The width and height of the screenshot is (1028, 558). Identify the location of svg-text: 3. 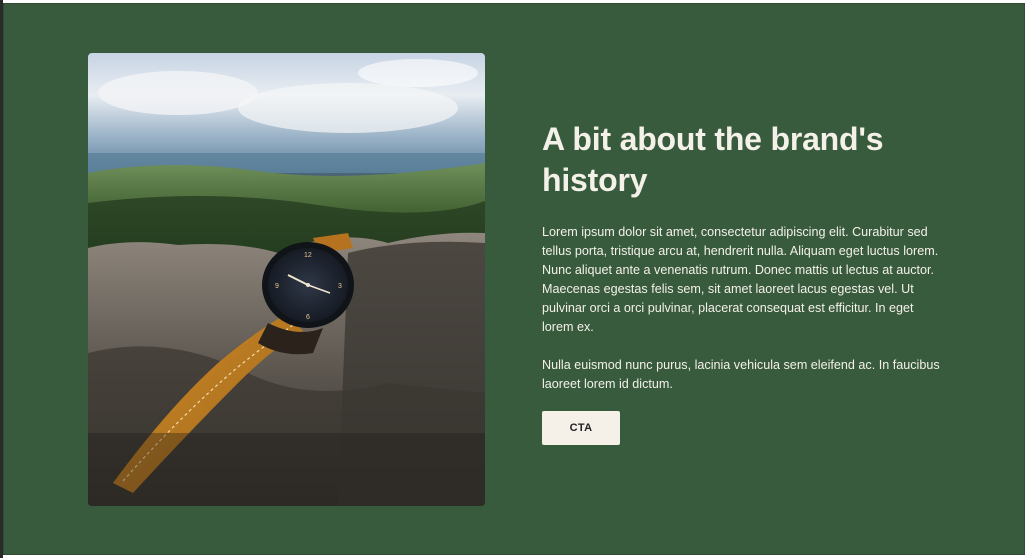
(340, 286).